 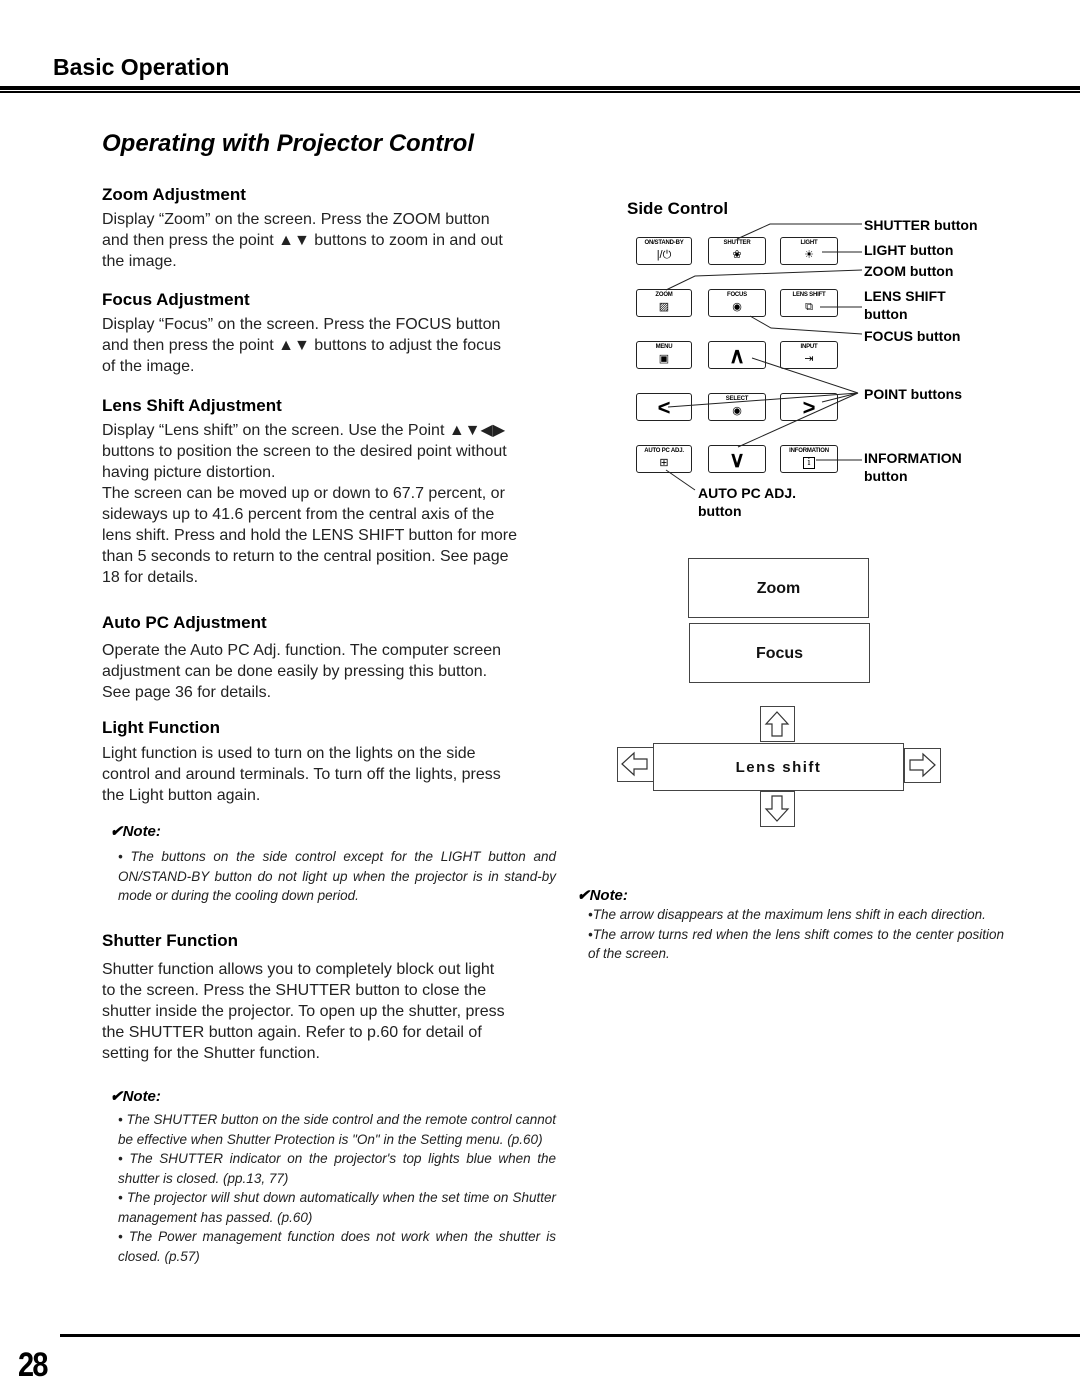 What do you see at coordinates (176, 299) in the screenshot?
I see `focus-adjustment-heading: Focus Adjustment` at bounding box center [176, 299].